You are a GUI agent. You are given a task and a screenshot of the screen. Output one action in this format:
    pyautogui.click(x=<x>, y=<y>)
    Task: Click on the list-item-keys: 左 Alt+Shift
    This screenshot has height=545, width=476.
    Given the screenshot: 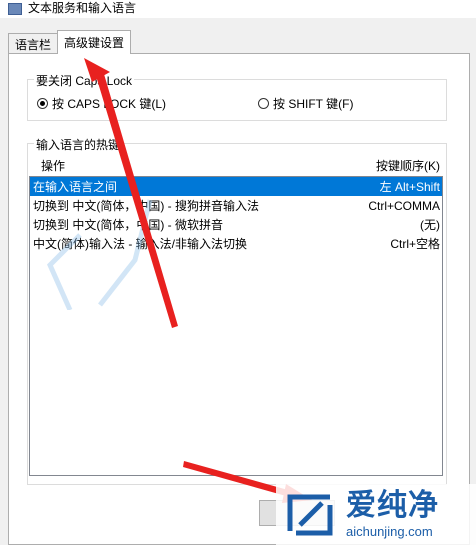 What is the action you would take?
    pyautogui.click(x=409, y=187)
    